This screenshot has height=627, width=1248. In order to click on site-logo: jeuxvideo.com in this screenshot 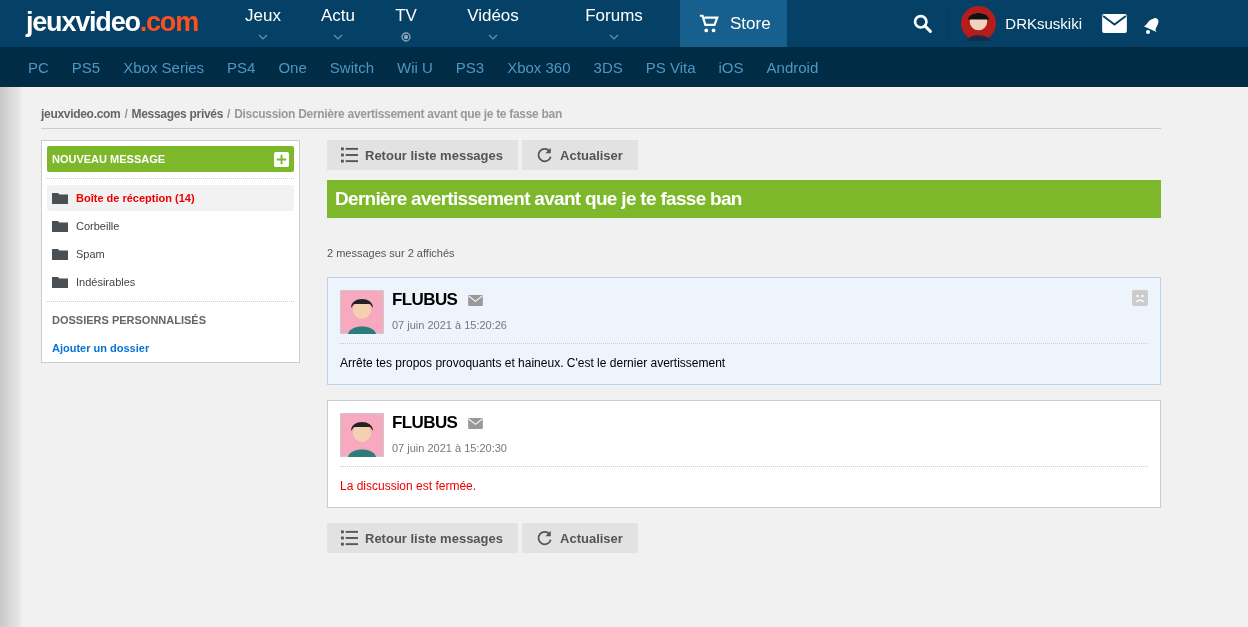, I will do `click(112, 23)`.